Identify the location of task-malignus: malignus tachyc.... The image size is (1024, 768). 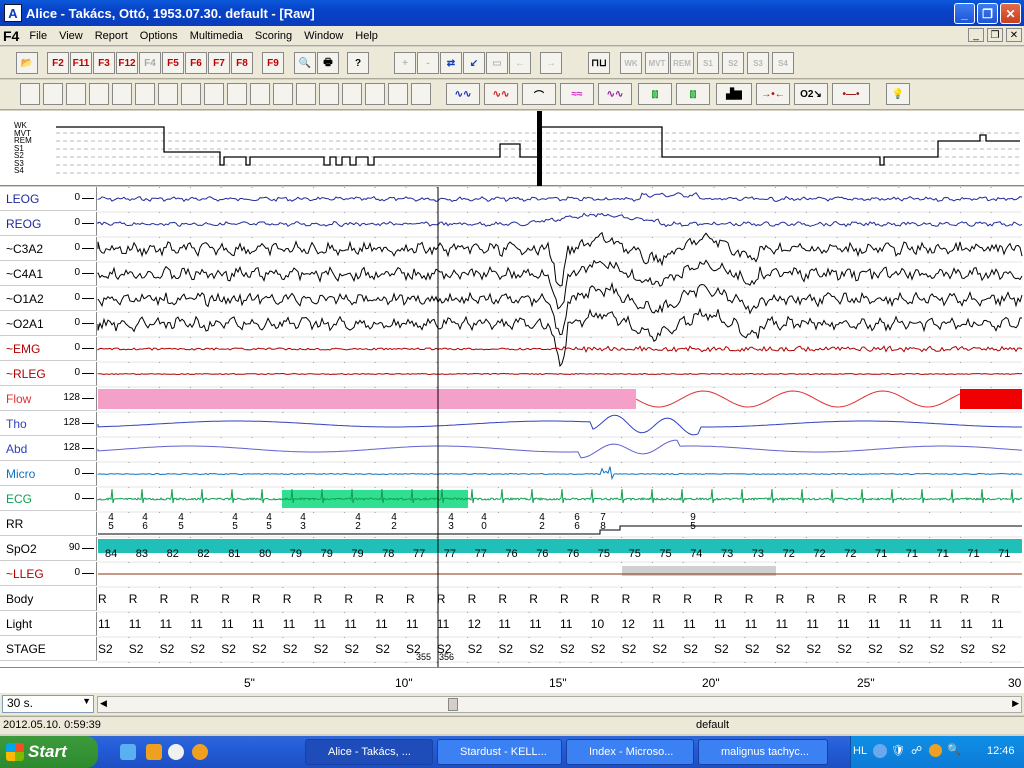
(763, 752).